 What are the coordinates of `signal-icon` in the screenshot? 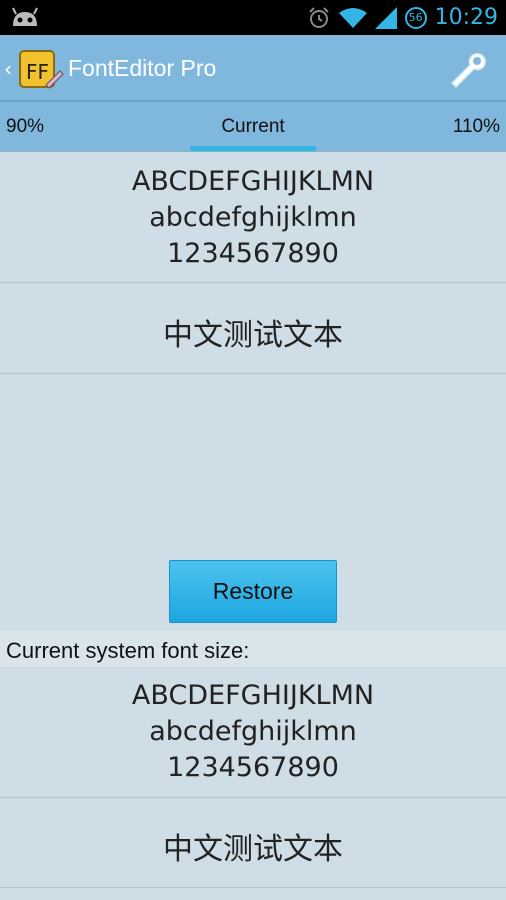 It's located at (385, 17).